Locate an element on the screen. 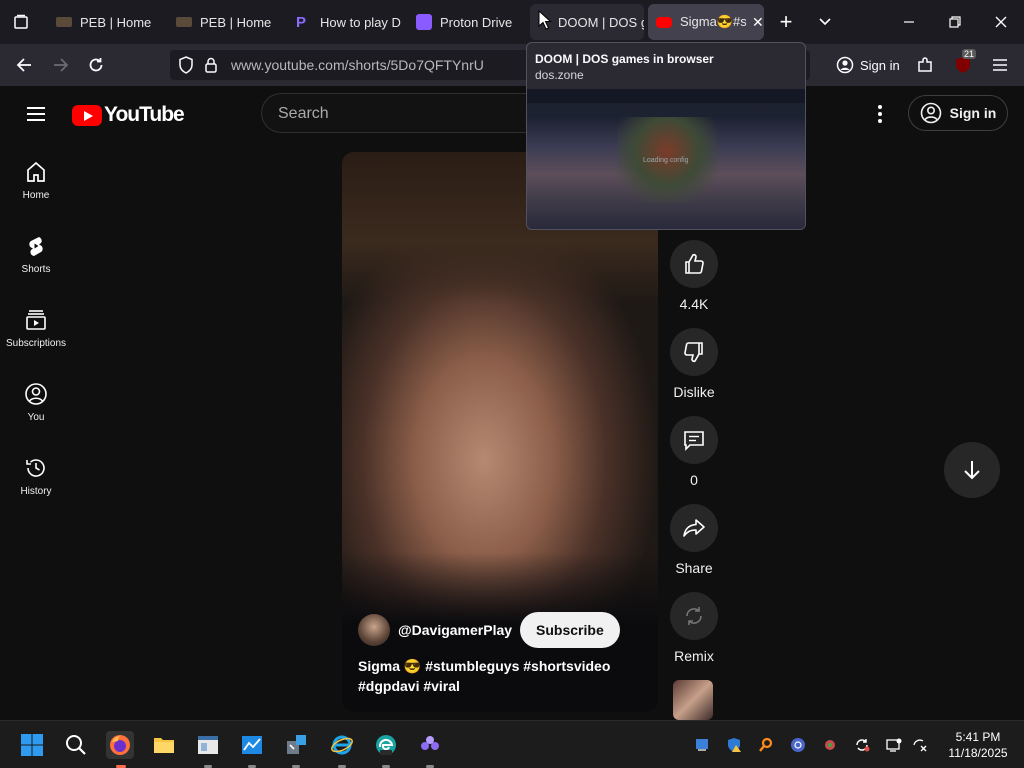 The image size is (1024, 768). comment-icon is located at coordinates (694, 441).